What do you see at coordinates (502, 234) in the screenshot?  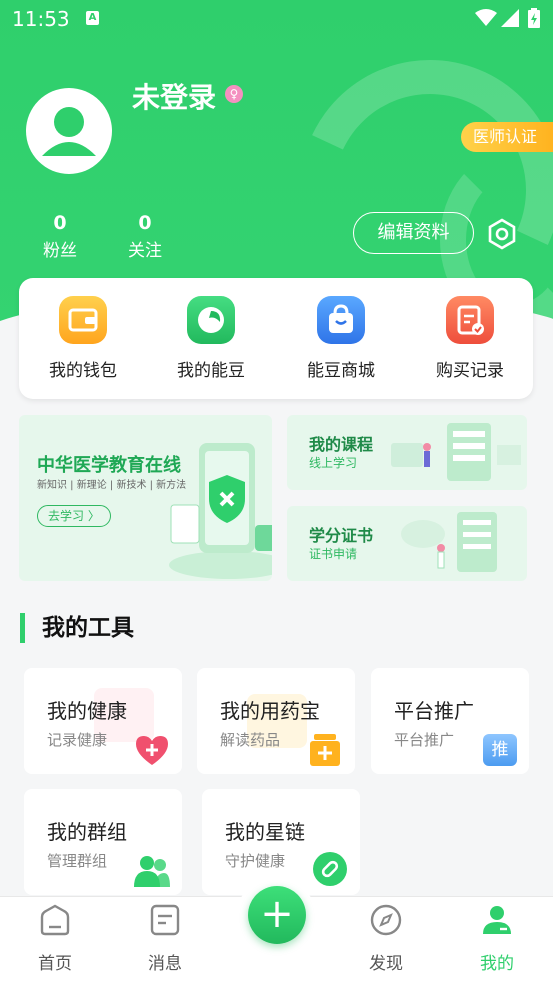 I see `settings-icon` at bounding box center [502, 234].